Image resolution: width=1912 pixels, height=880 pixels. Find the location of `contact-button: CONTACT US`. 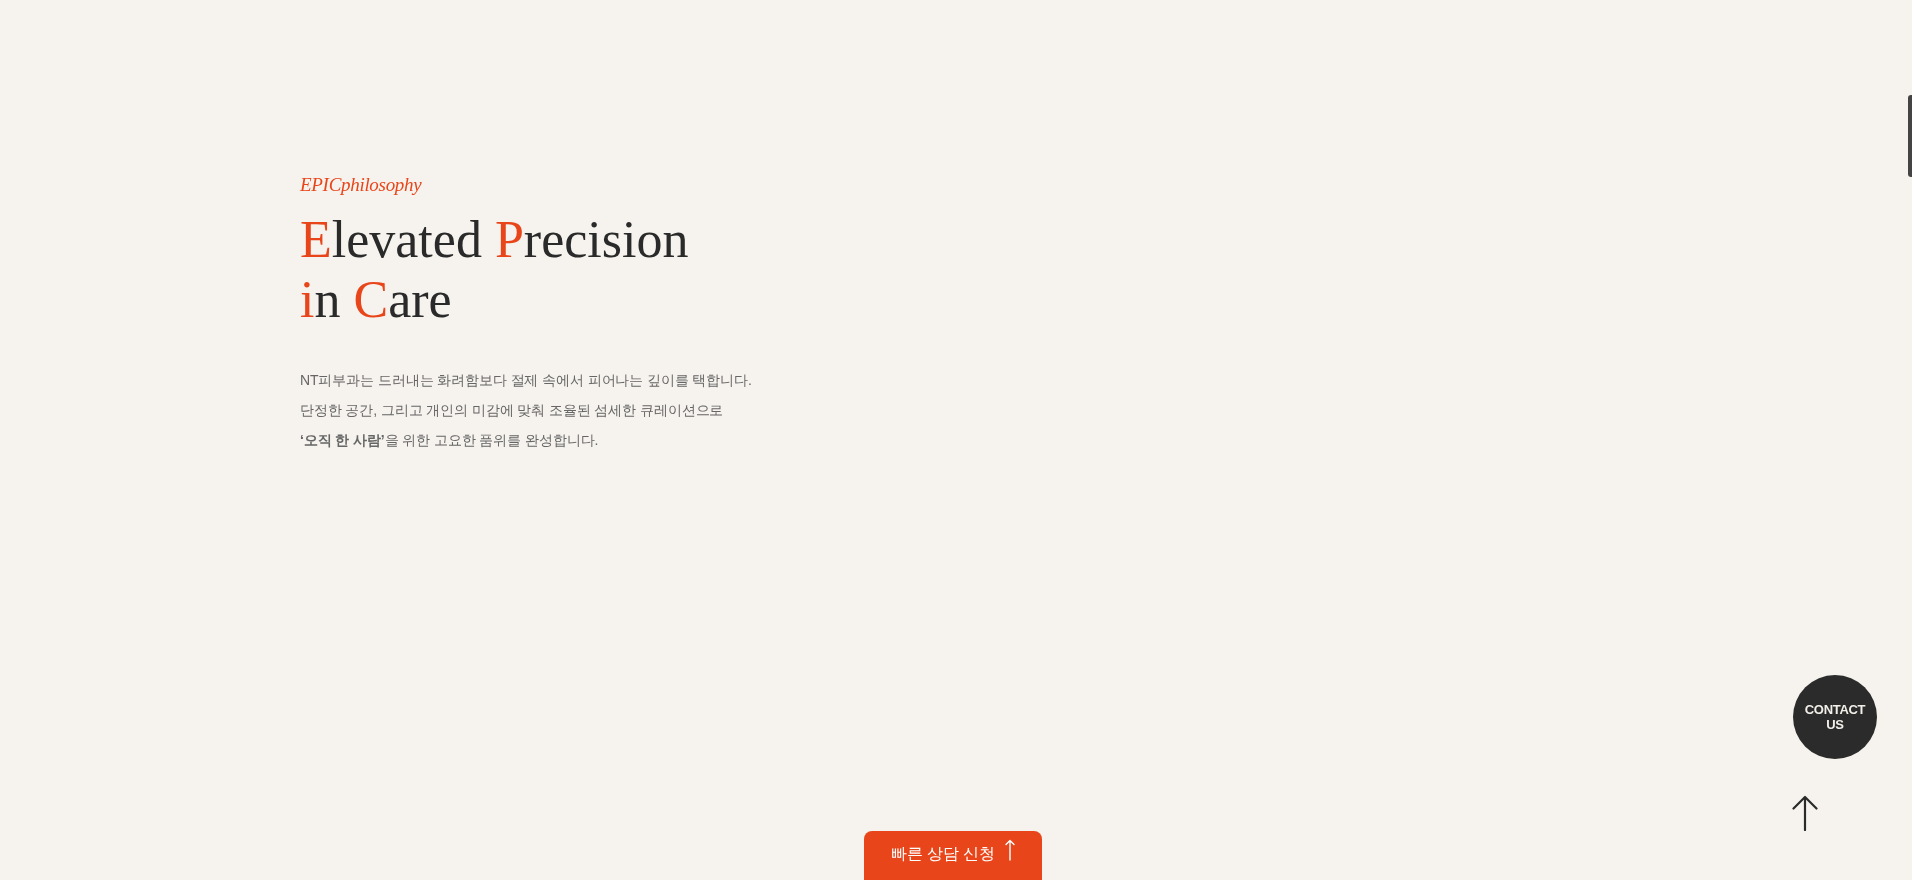

contact-button: CONTACT US is located at coordinates (1835, 717).